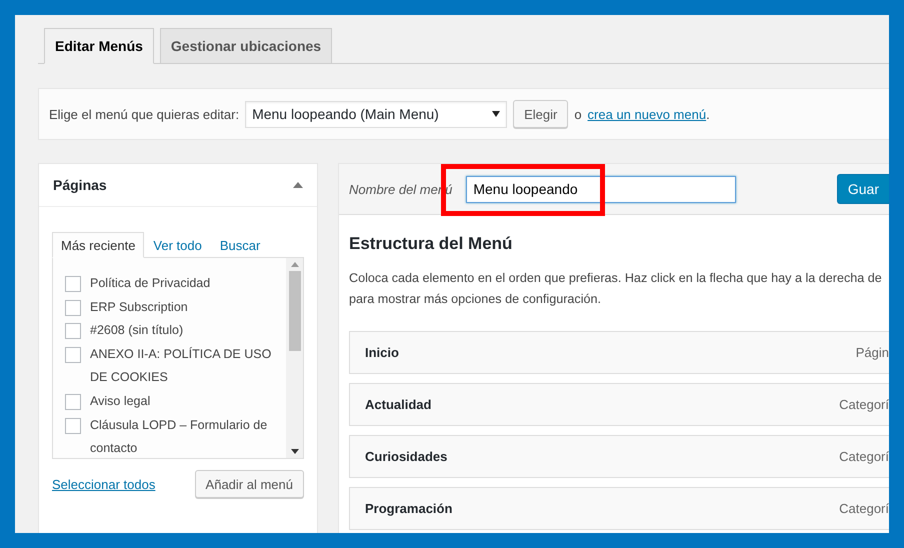 The width and height of the screenshot is (904, 548). What do you see at coordinates (619, 404) in the screenshot?
I see `menu-item-bar: Actualidad Categorí` at bounding box center [619, 404].